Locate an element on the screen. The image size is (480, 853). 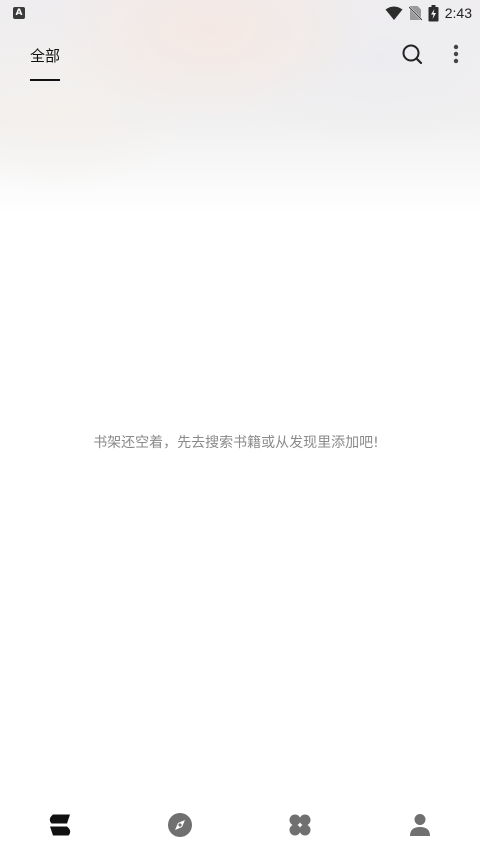
tab-all: 全部 is located at coordinates (45, 55).